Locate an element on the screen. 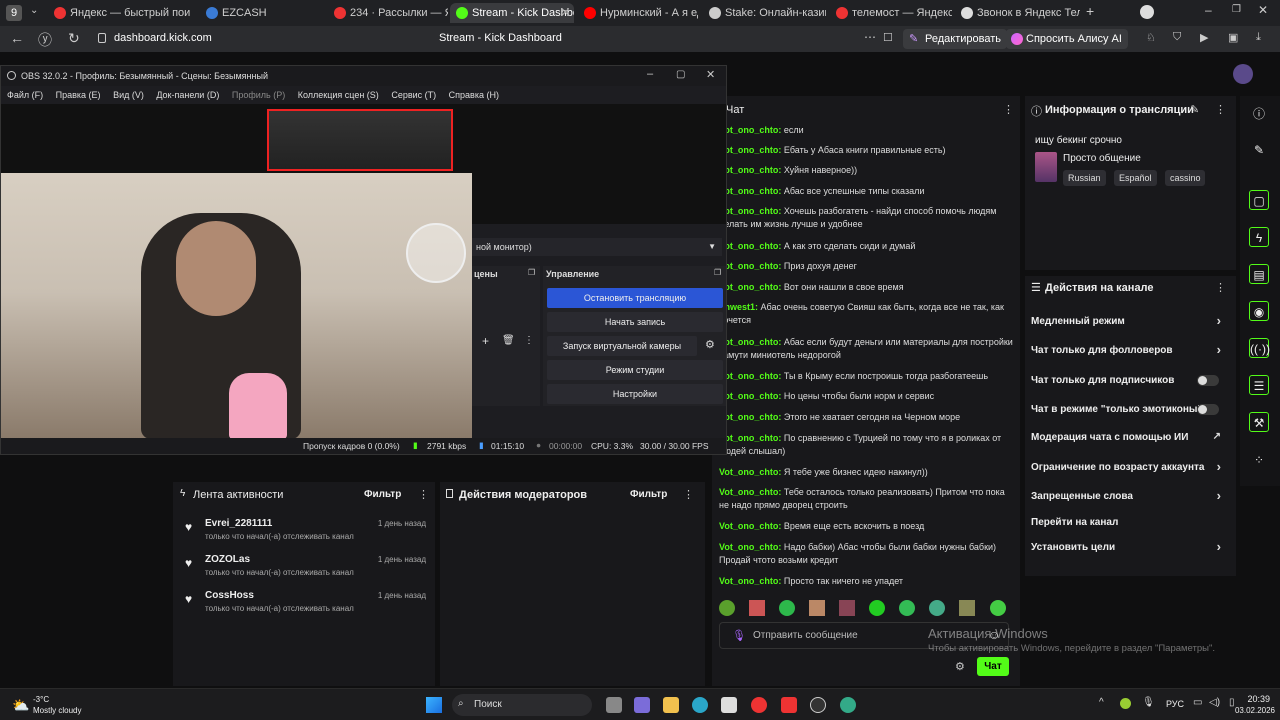 The height and width of the screenshot is (720, 1280). virtual-cam-button: Запуск виртуальной камеры is located at coordinates (622, 346).